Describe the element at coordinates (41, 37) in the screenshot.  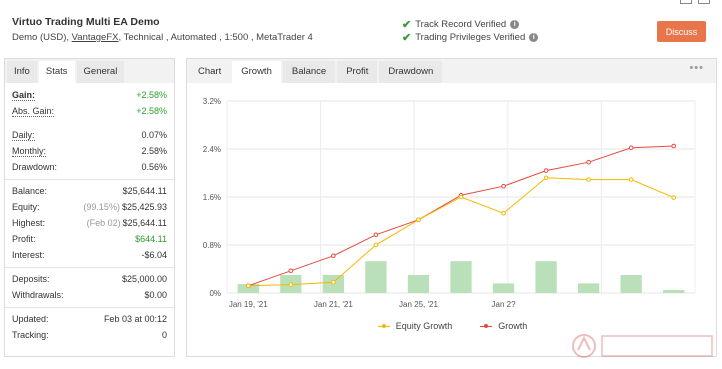
I see `account-type: Demo (USD),` at that location.